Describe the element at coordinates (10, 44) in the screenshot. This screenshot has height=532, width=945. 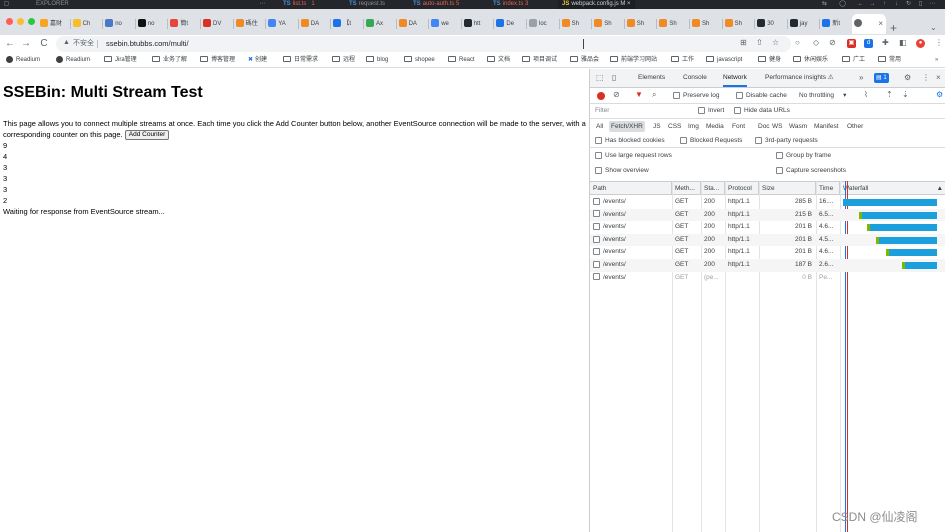
I see `back-button: ←` at that location.